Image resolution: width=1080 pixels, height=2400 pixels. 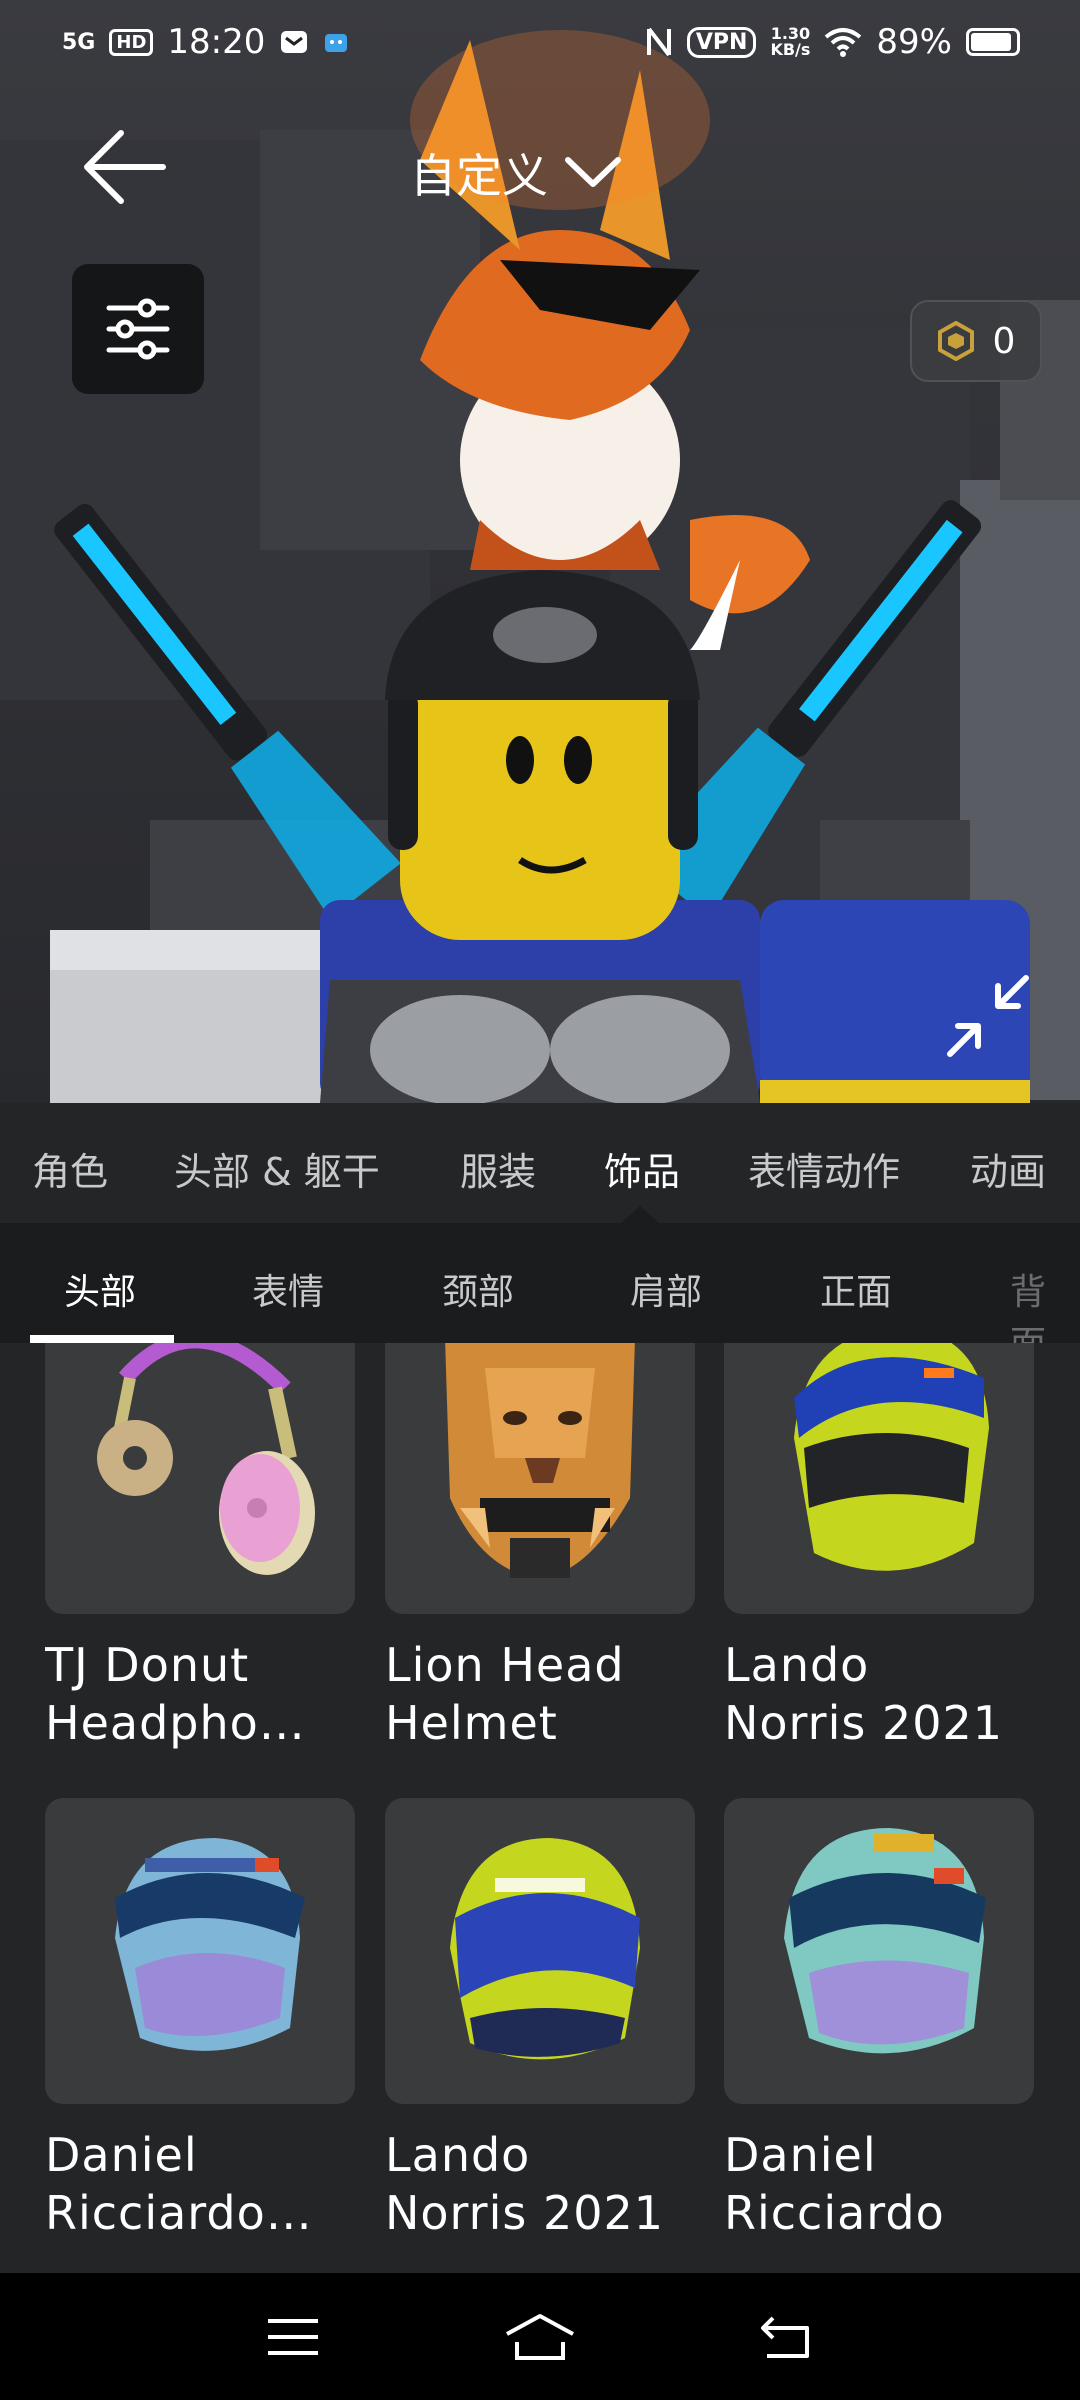 I want to click on battery-icon, so click(x=993, y=42).